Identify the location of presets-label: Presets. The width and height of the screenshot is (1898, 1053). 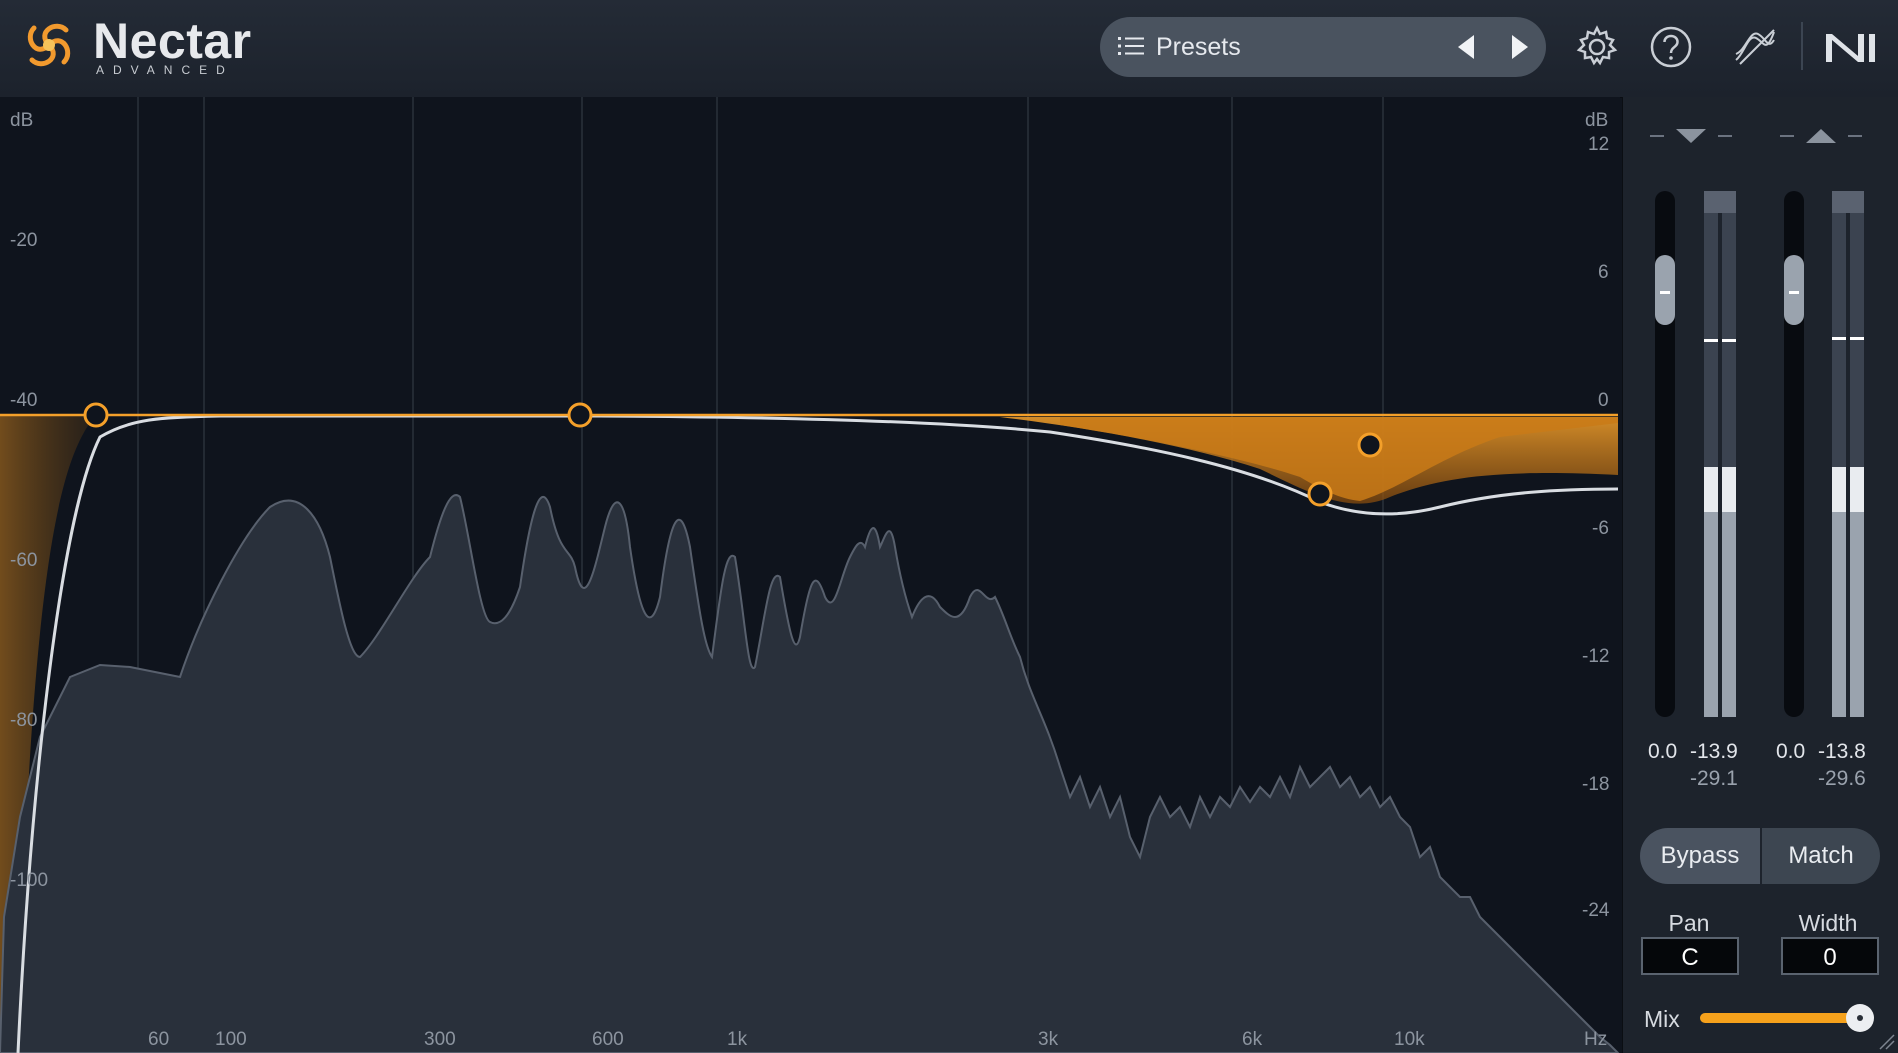
(1198, 47).